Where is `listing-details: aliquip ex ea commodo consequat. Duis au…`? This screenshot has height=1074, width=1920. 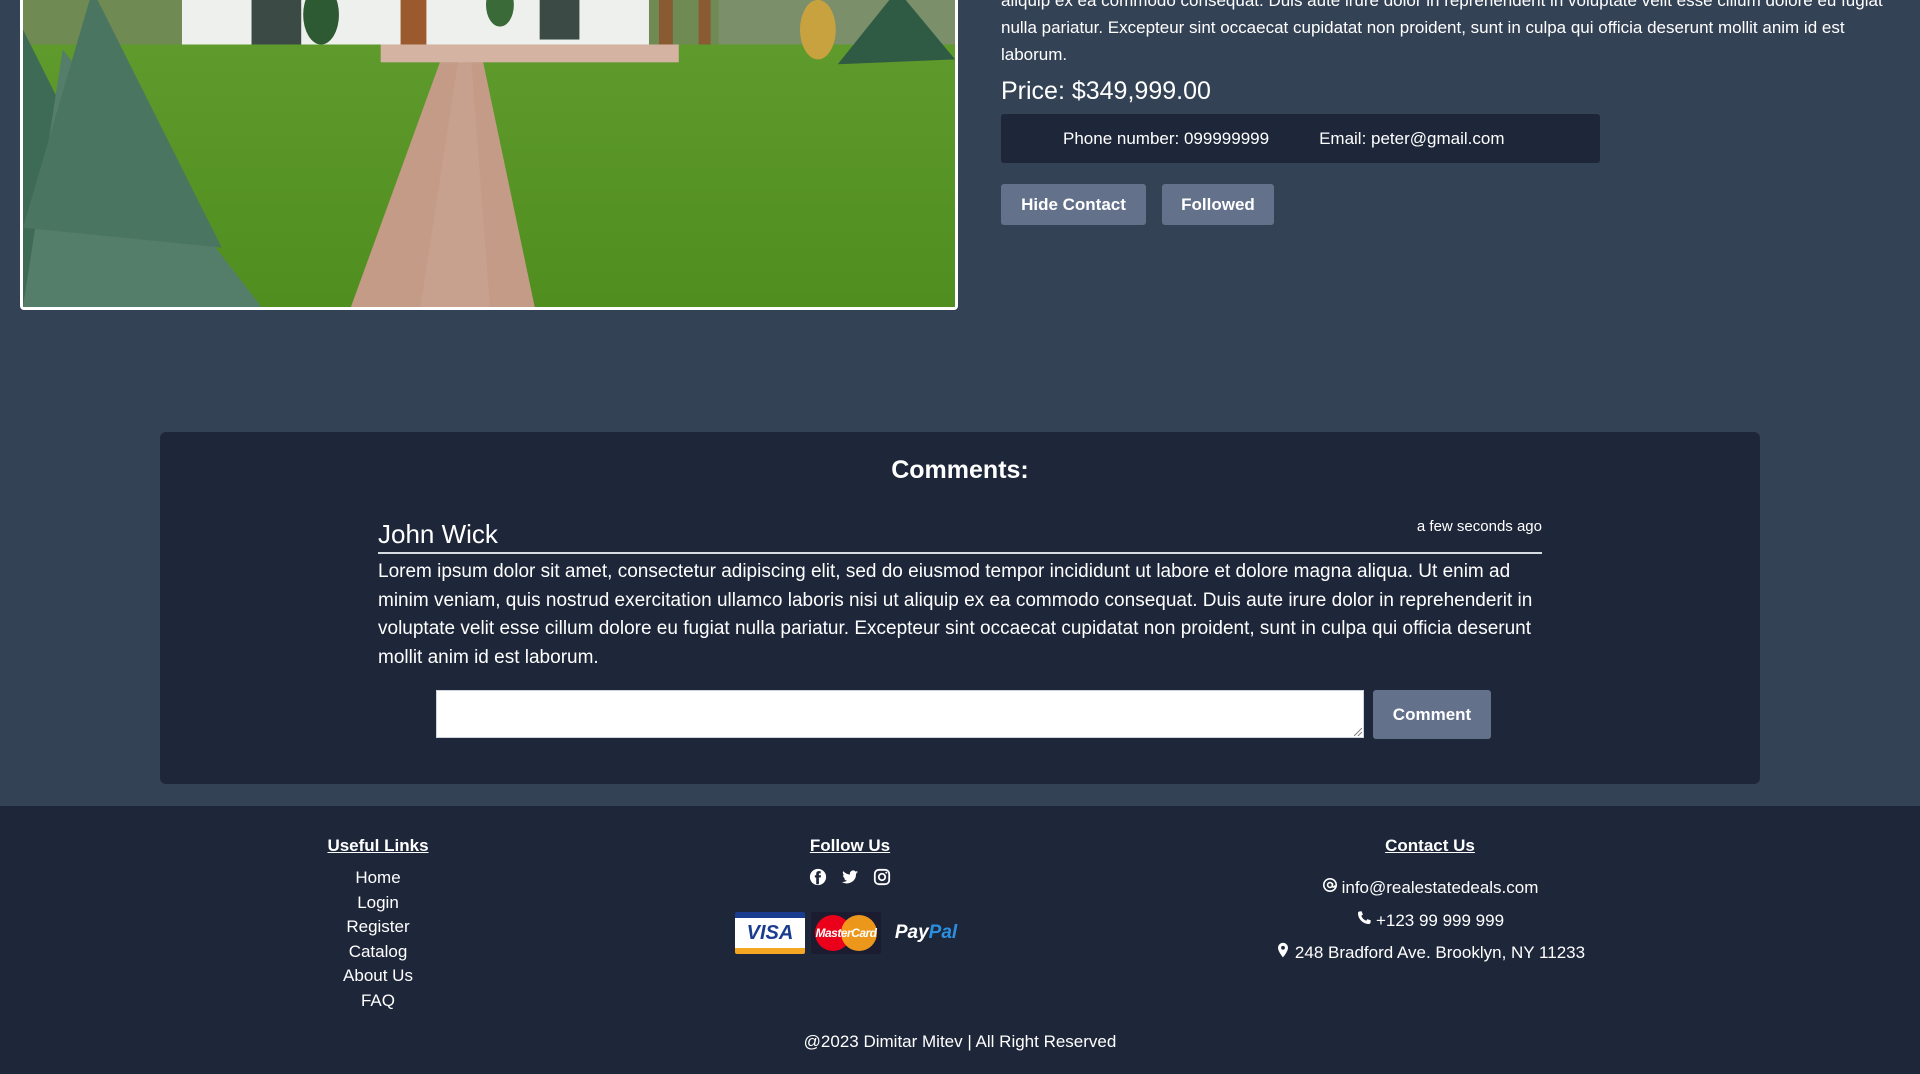 listing-details: aliquip ex ea commodo consequat. Duis au… is located at coordinates (1446, 112).